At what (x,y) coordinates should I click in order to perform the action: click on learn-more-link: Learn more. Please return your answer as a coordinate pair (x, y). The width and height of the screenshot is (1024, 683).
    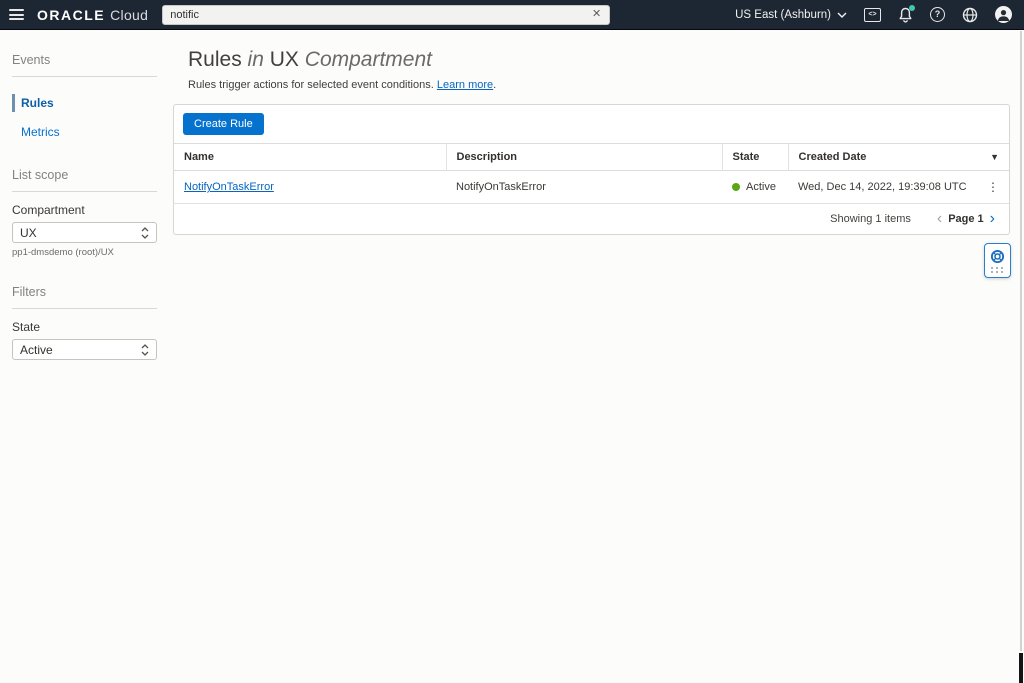
    Looking at the image, I should click on (465, 85).